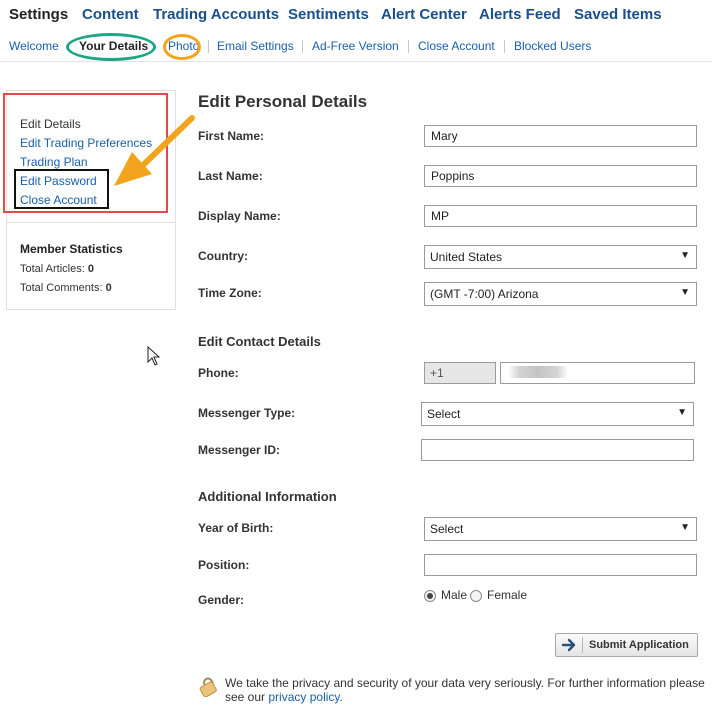 The image size is (712, 724). Describe the element at coordinates (560, 136) in the screenshot. I see `first-name-input: Mary` at that location.